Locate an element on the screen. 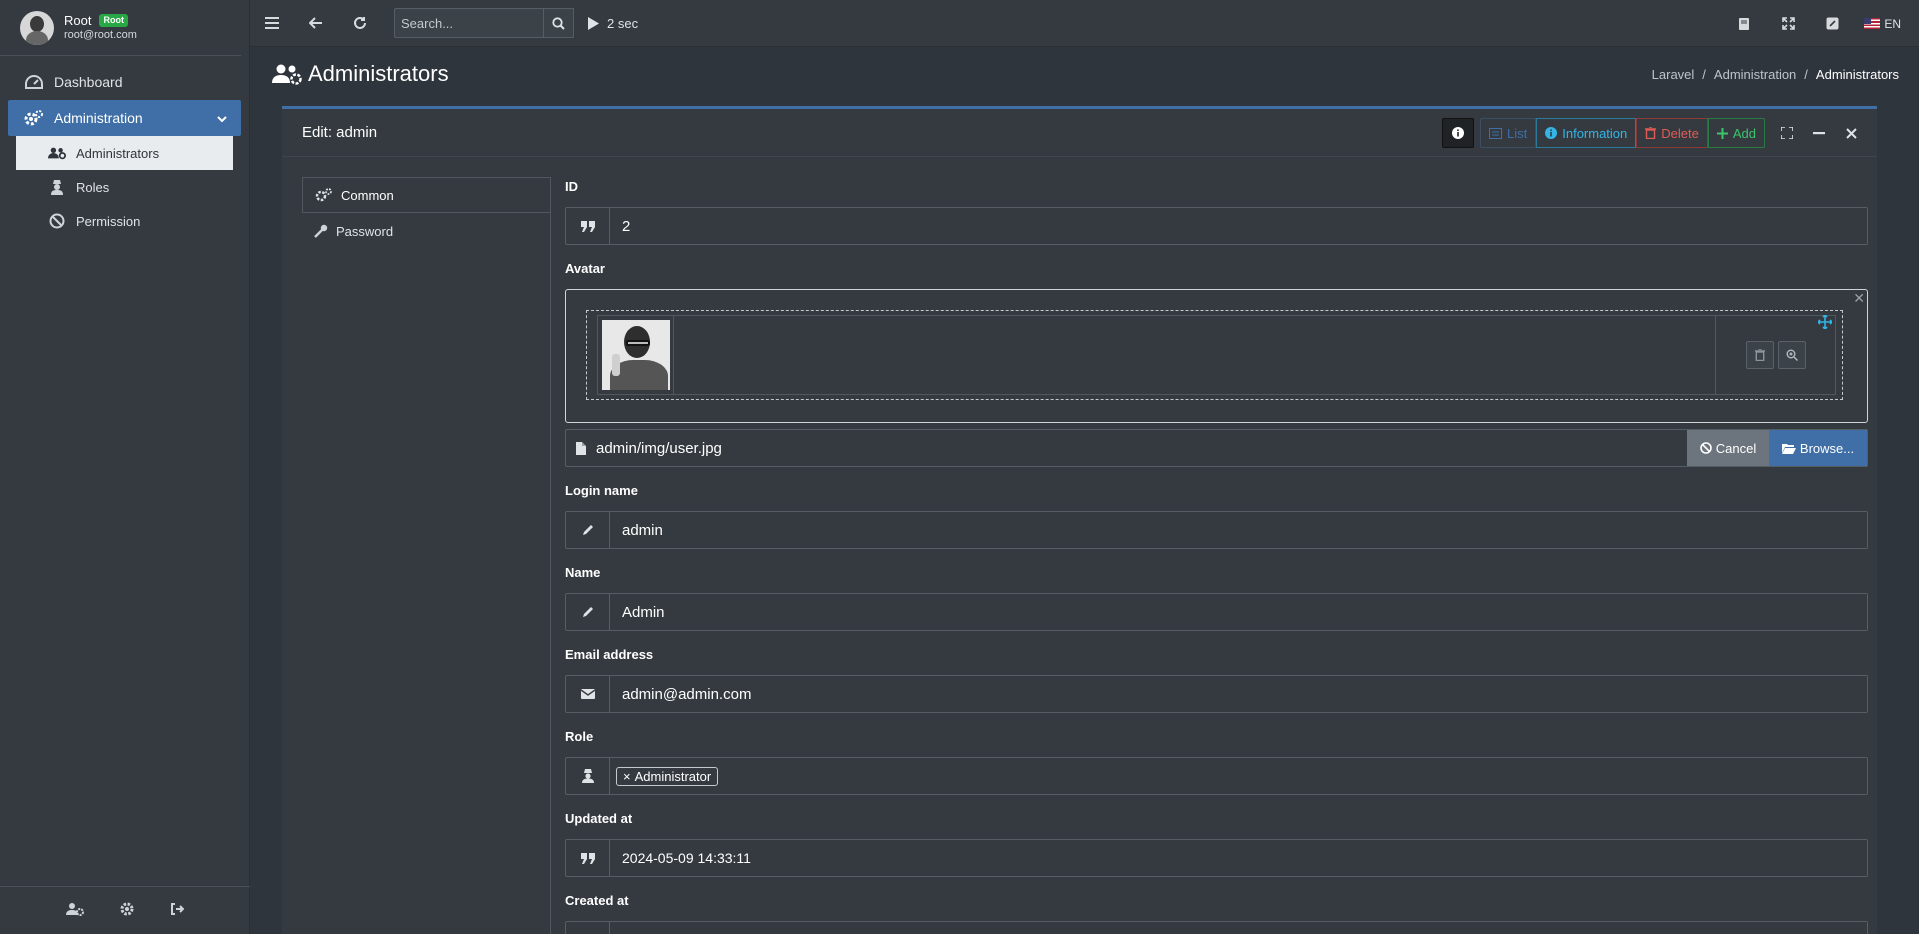 The height and width of the screenshot is (934, 1919). avatar-preview-frame is located at coordinates (1214, 355).